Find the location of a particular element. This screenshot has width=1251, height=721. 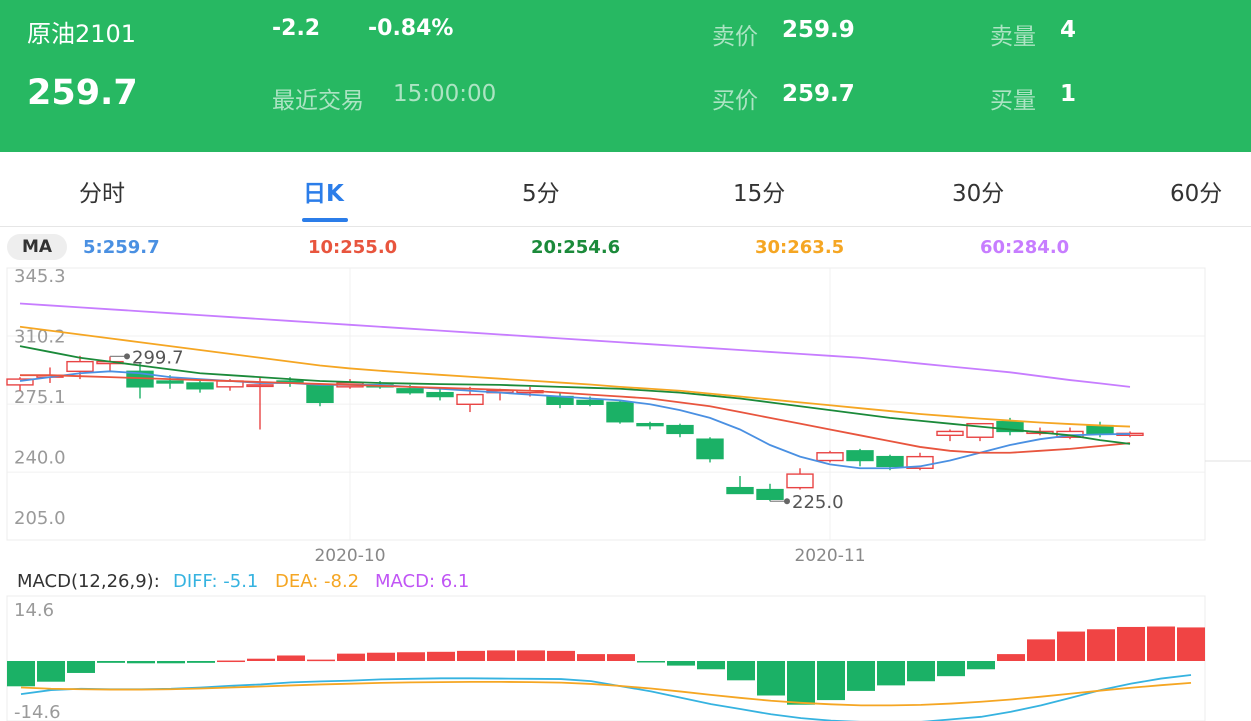

macd-title: MACD(12,26,9): is located at coordinates (88, 581).